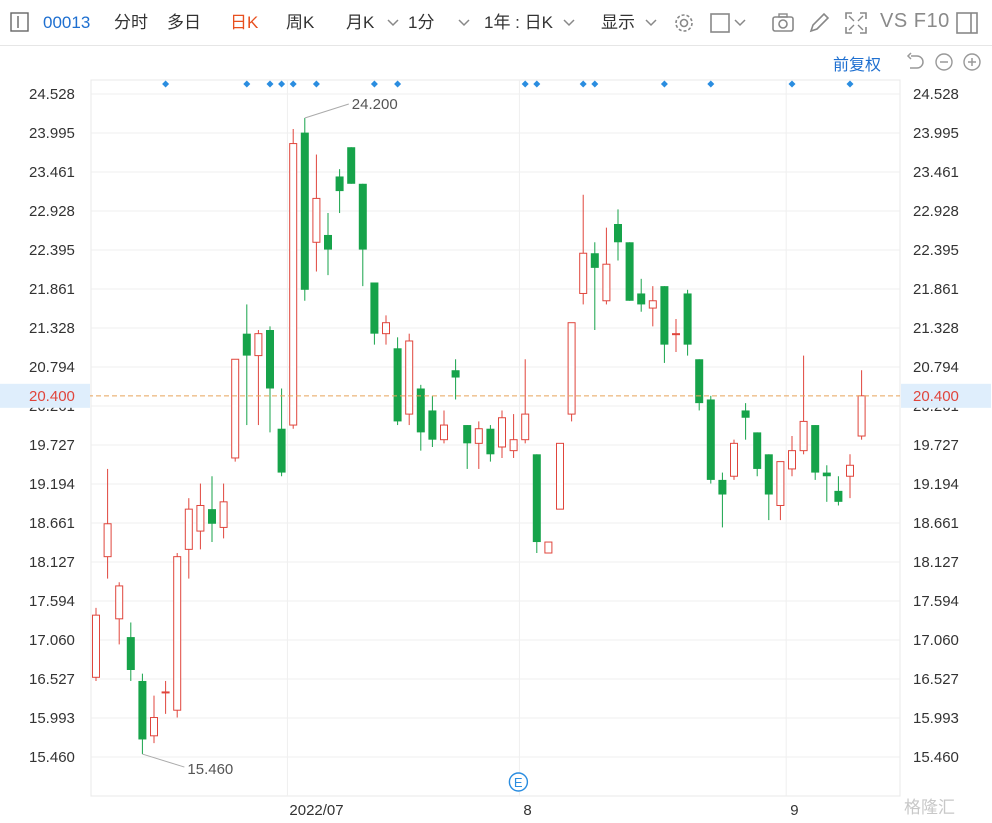 This screenshot has height=823, width=992. Describe the element at coordinates (360, 23) in the screenshot. I see `tab-monthly-k: 月K` at that location.